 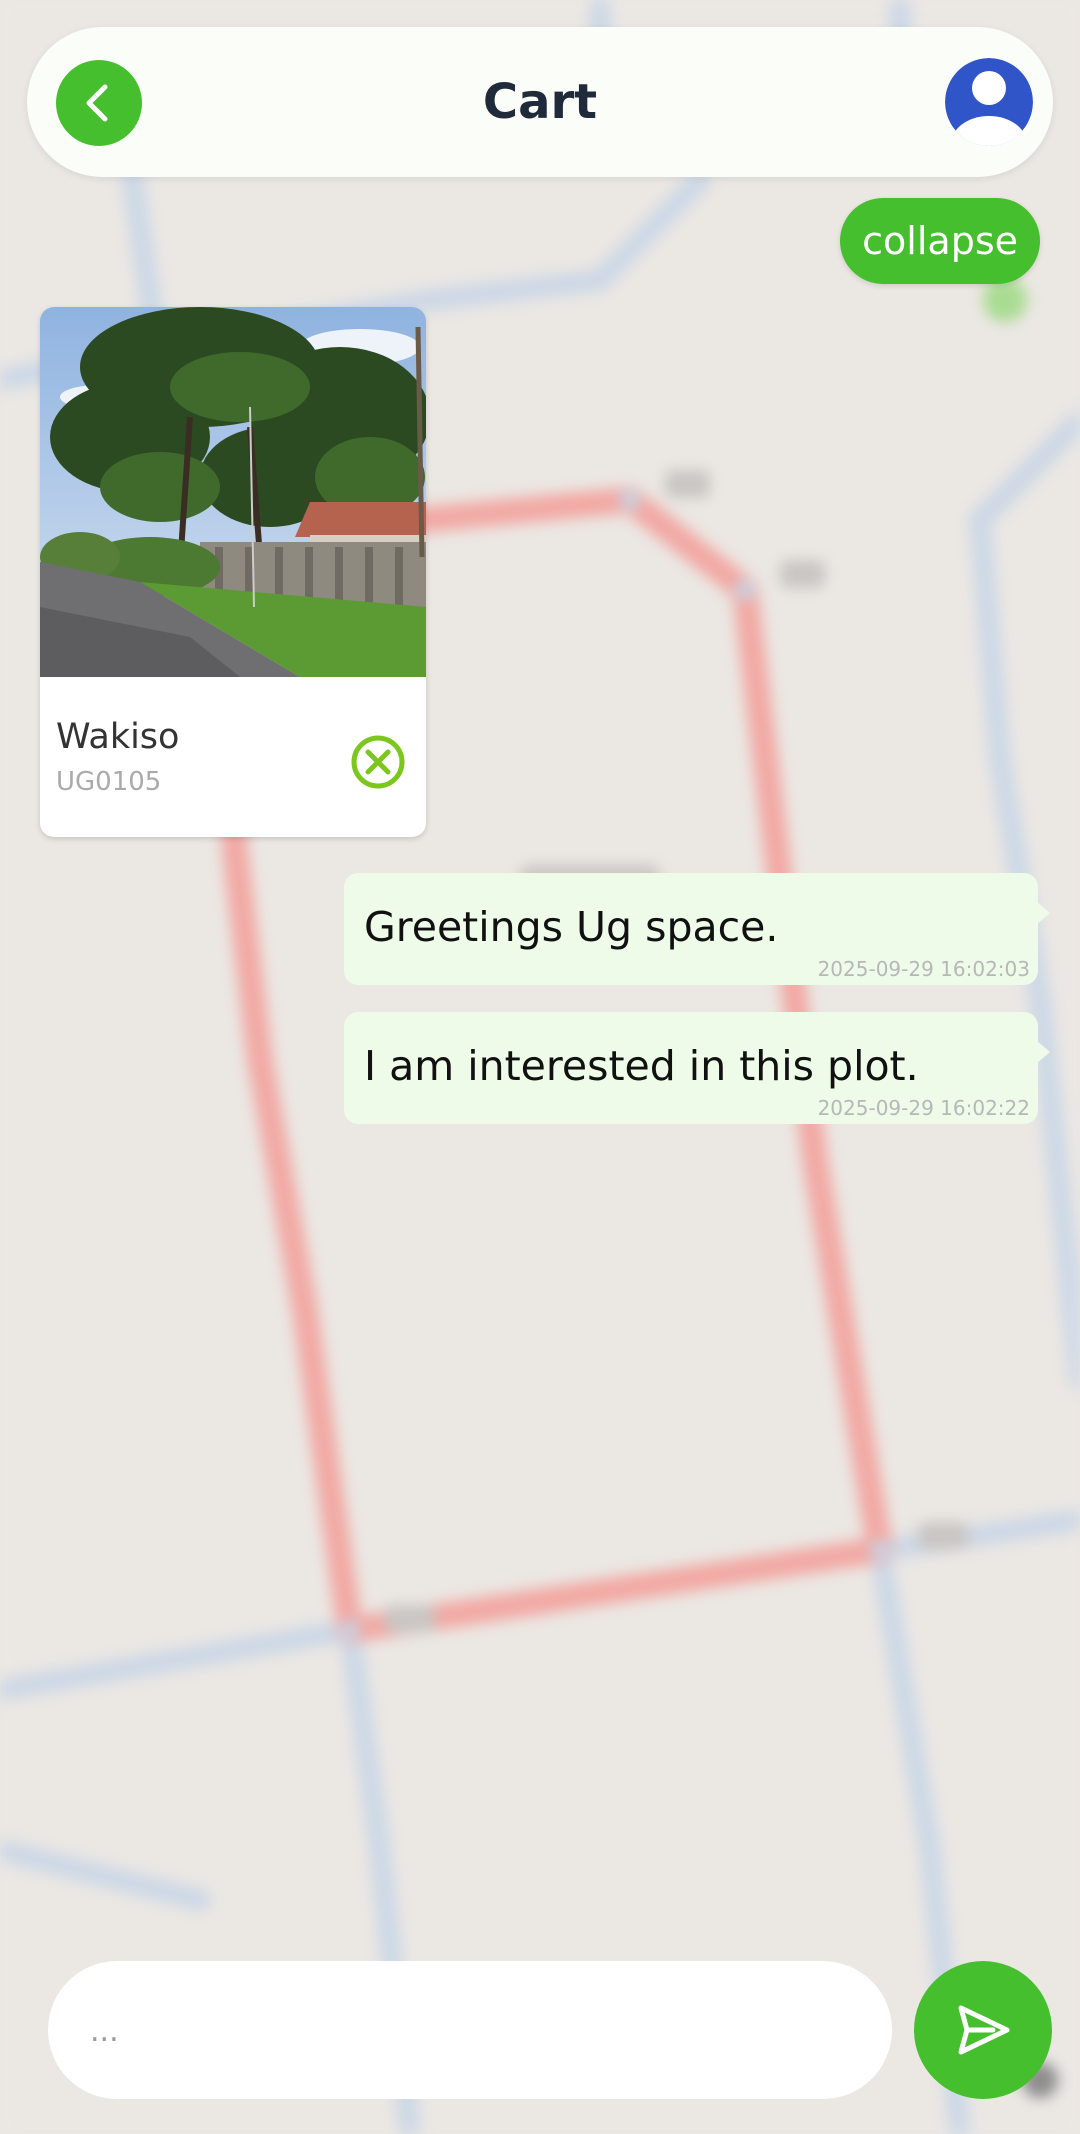 What do you see at coordinates (923, 1108) in the screenshot?
I see `message-timestamp: 2025-09-29 16:02:22` at bounding box center [923, 1108].